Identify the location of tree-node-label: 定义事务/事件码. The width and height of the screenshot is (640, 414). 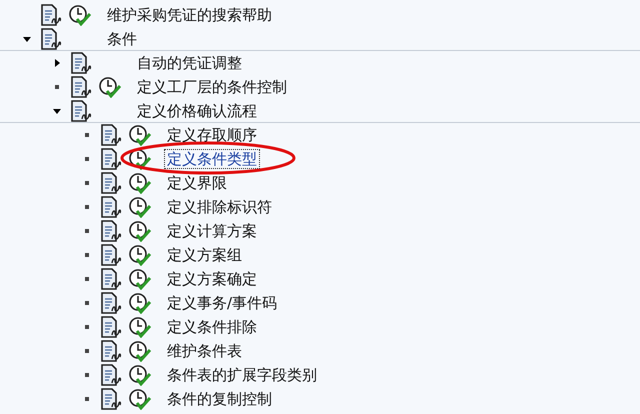
(222, 303).